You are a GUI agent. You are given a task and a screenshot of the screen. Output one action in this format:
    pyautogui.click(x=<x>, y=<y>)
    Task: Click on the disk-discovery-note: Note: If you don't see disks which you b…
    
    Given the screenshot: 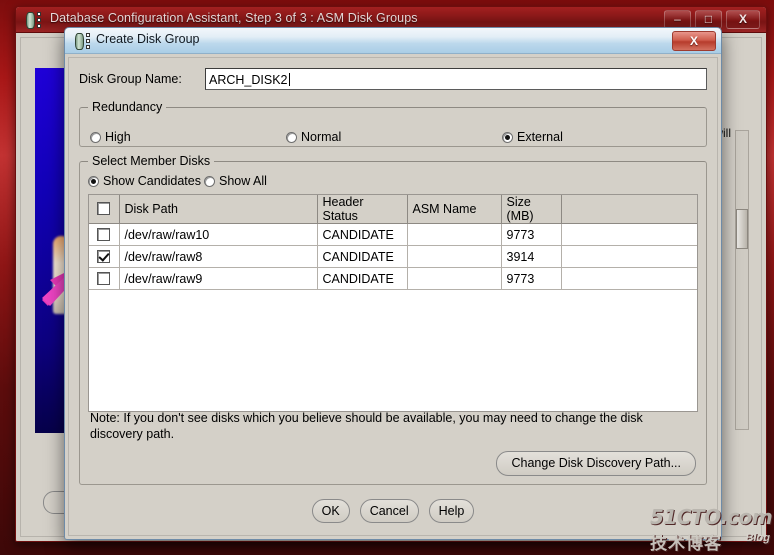 What is the action you would take?
    pyautogui.click(x=366, y=426)
    